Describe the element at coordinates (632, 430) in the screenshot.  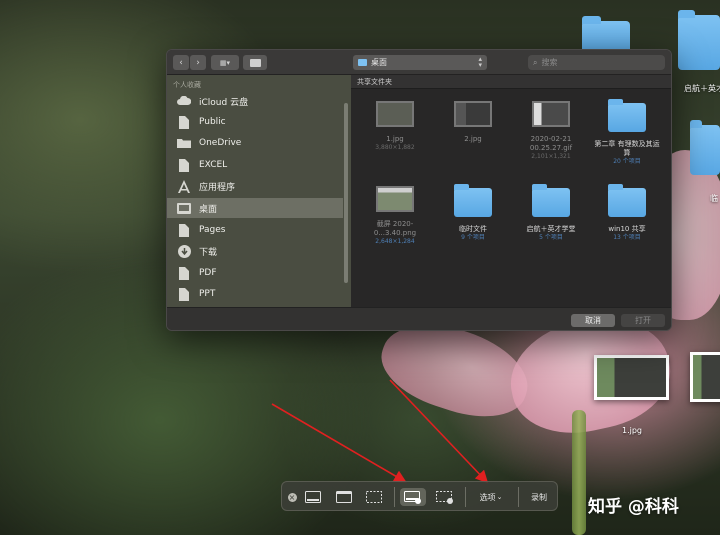
I see `floating-thumbnail-label: 1.jpg` at that location.